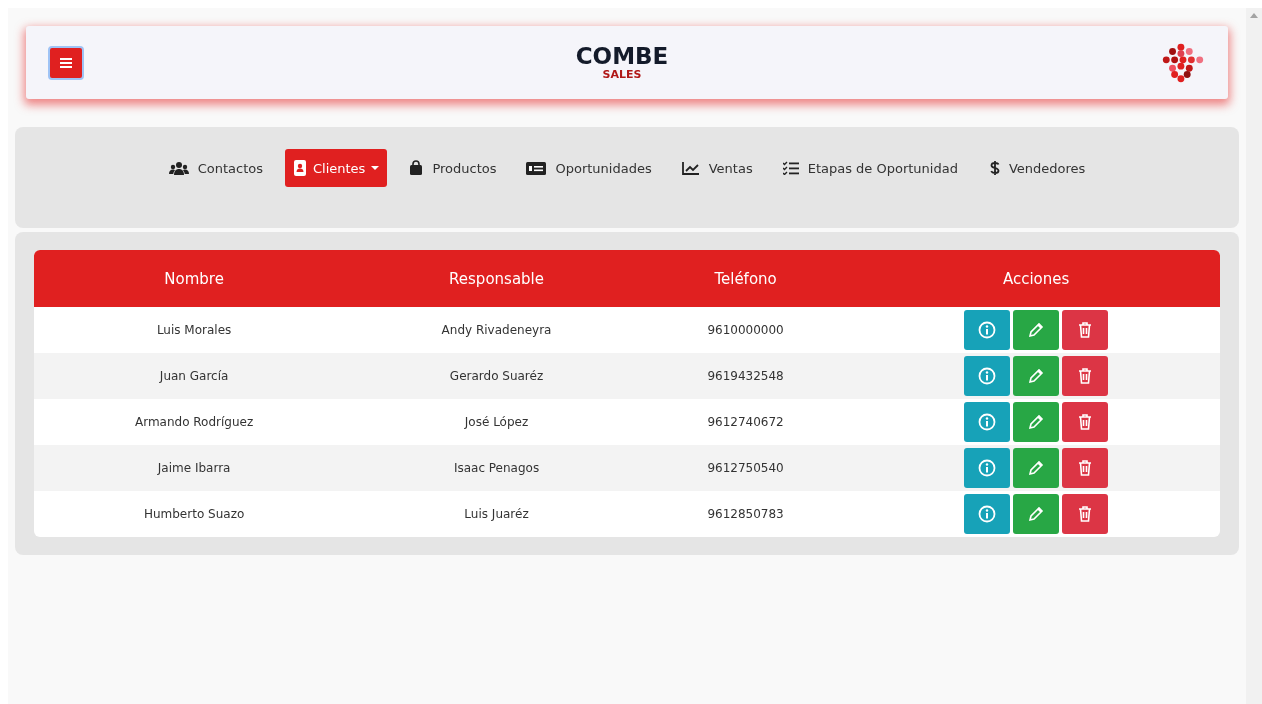 The image size is (1262, 704). Describe the element at coordinates (622, 74) in the screenshot. I see `brand-subtitle: SALES` at that location.